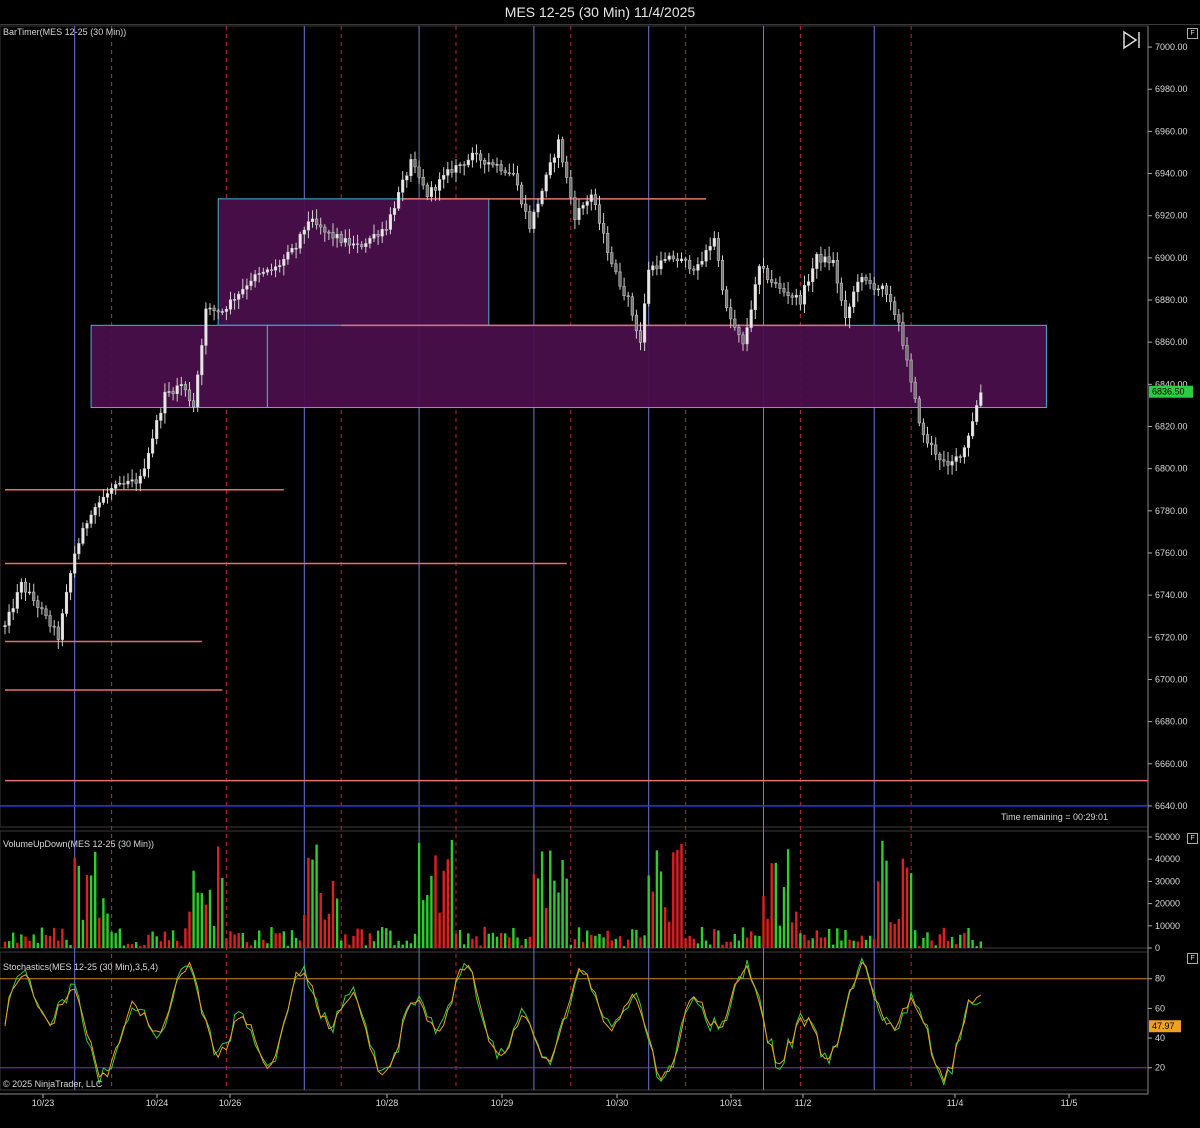 This screenshot has height=1128, width=1200. Describe the element at coordinates (1167, 904) in the screenshot. I see `volume-axis-tick-label: 20000` at that location.